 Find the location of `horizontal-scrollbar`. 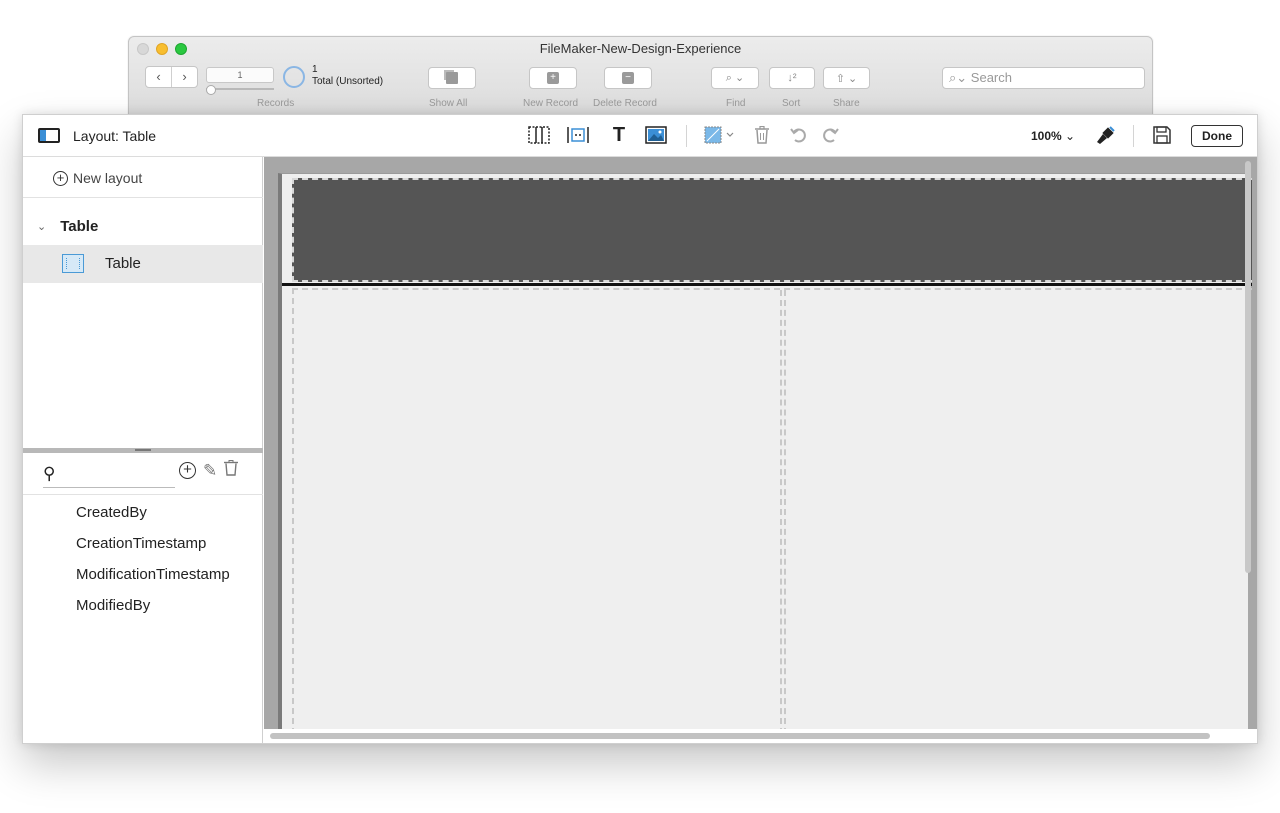

horizontal-scrollbar is located at coordinates (740, 736).